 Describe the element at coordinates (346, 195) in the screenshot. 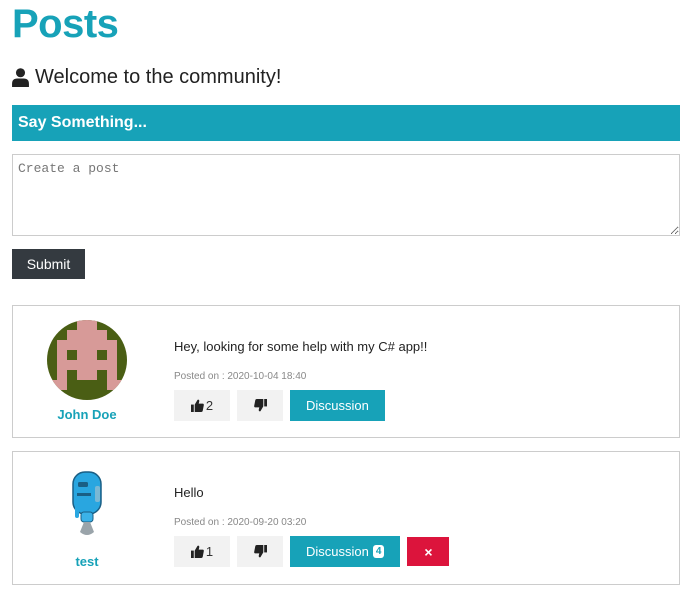

I see `create-post-input` at that location.